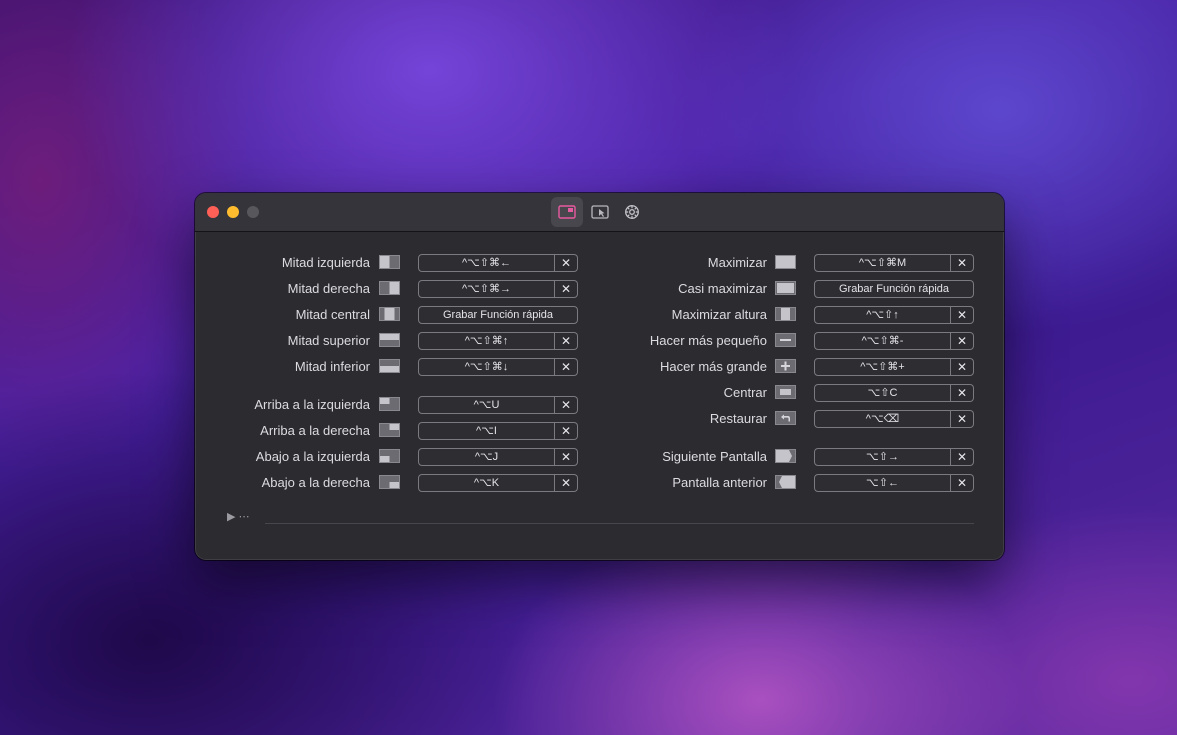  What do you see at coordinates (882, 263) in the screenshot?
I see `shortcut-recorder: ^⌥⇧⌘M` at bounding box center [882, 263].